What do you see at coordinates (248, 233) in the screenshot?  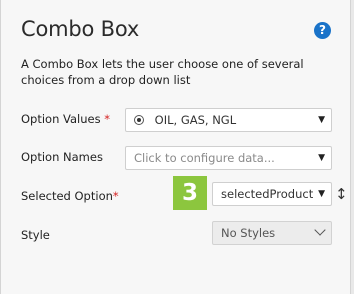 I see `style-value: No Styles` at bounding box center [248, 233].